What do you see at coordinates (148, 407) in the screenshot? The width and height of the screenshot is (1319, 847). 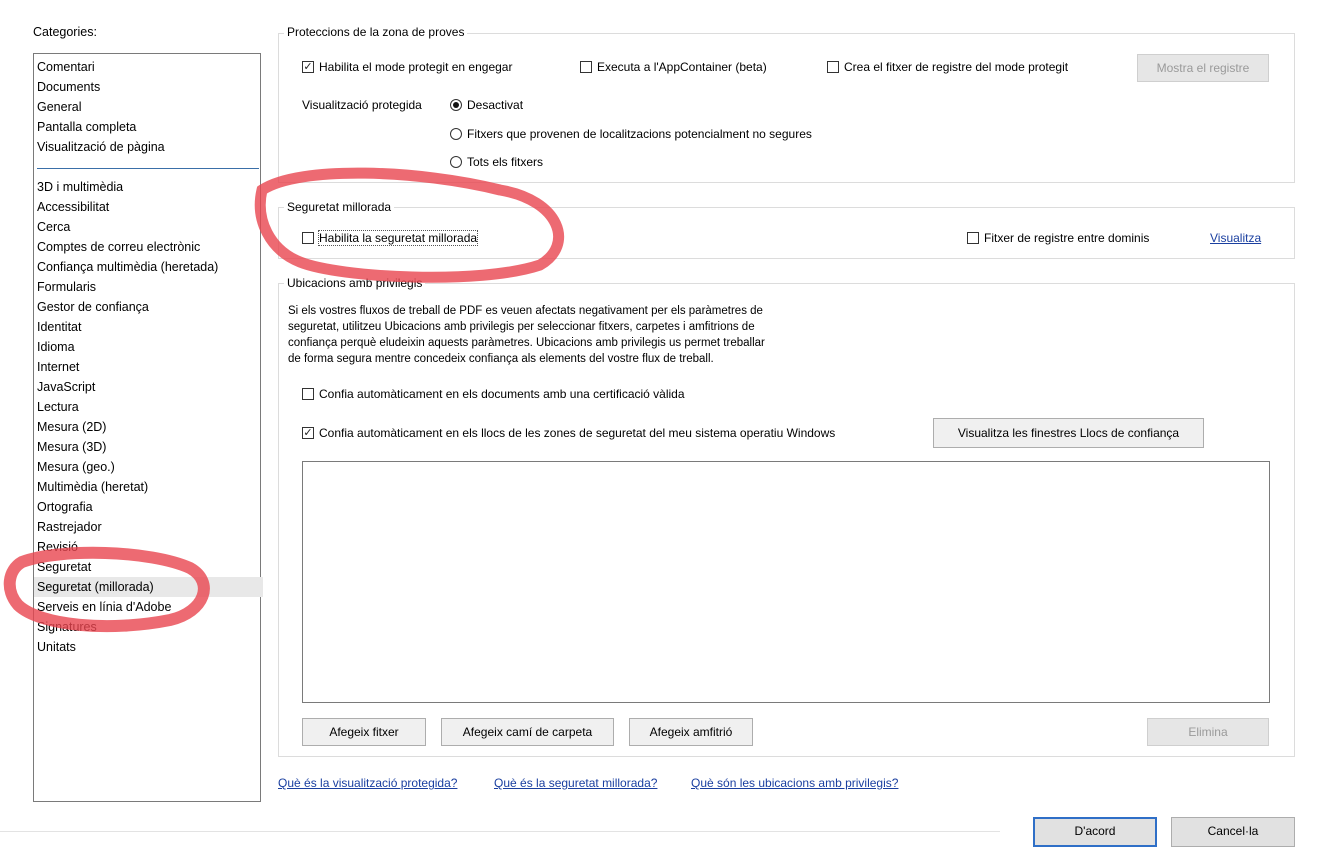 I see `category-item: Lectura` at bounding box center [148, 407].